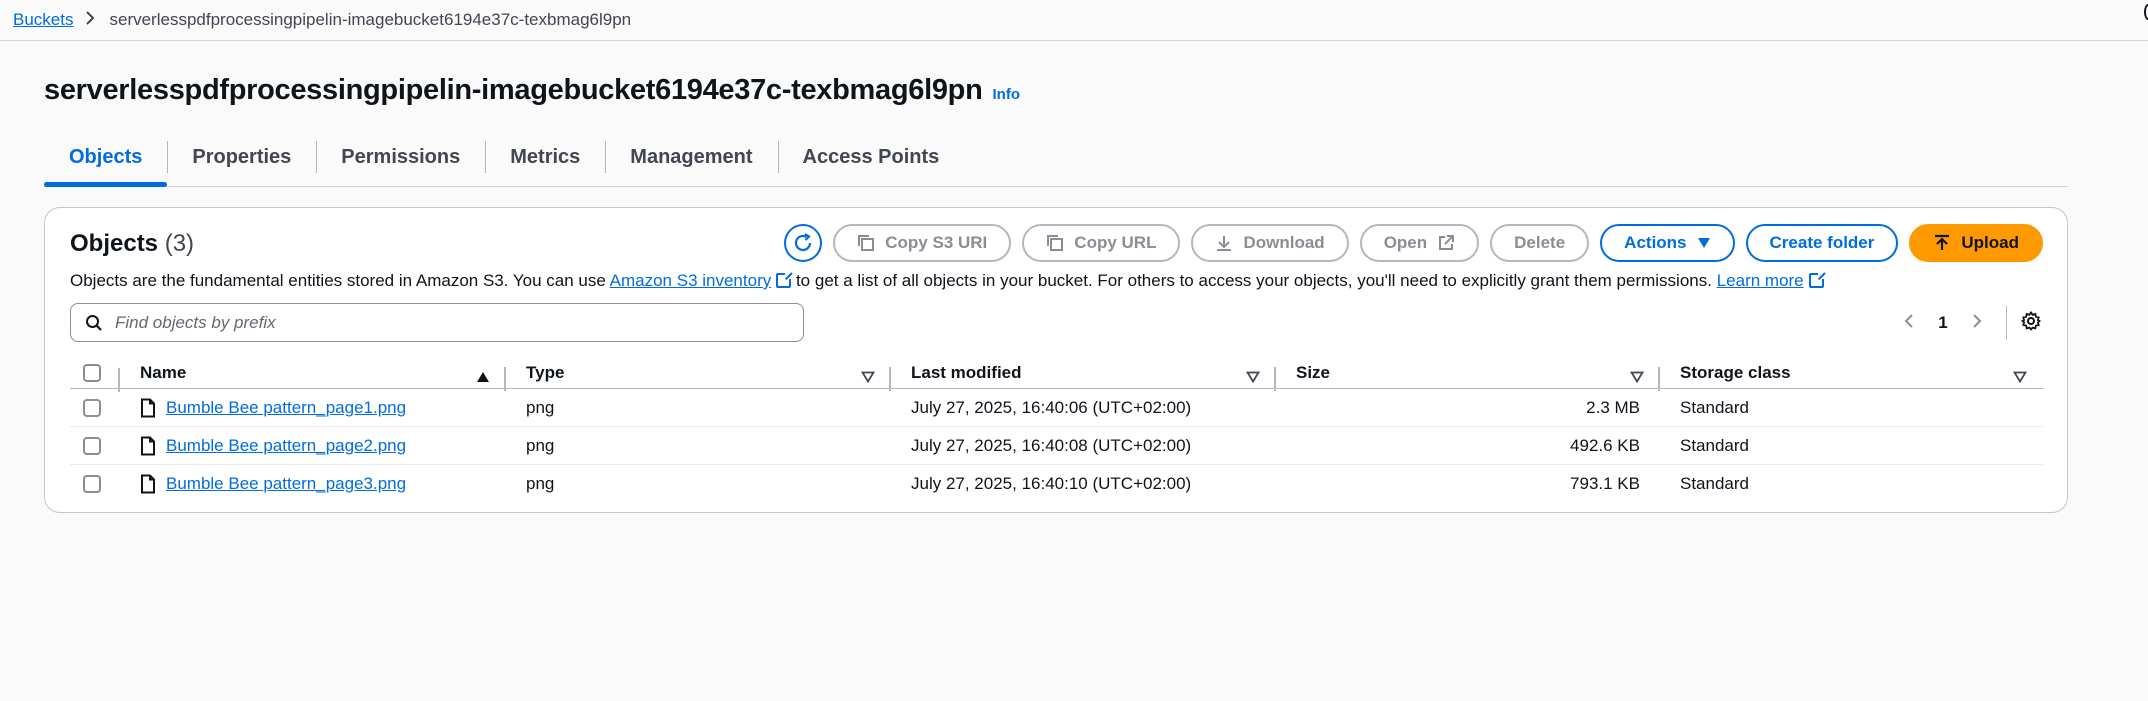 This screenshot has width=2148, height=701. Describe the element at coordinates (92, 372) in the screenshot. I see `select-all-checkbox` at that location.